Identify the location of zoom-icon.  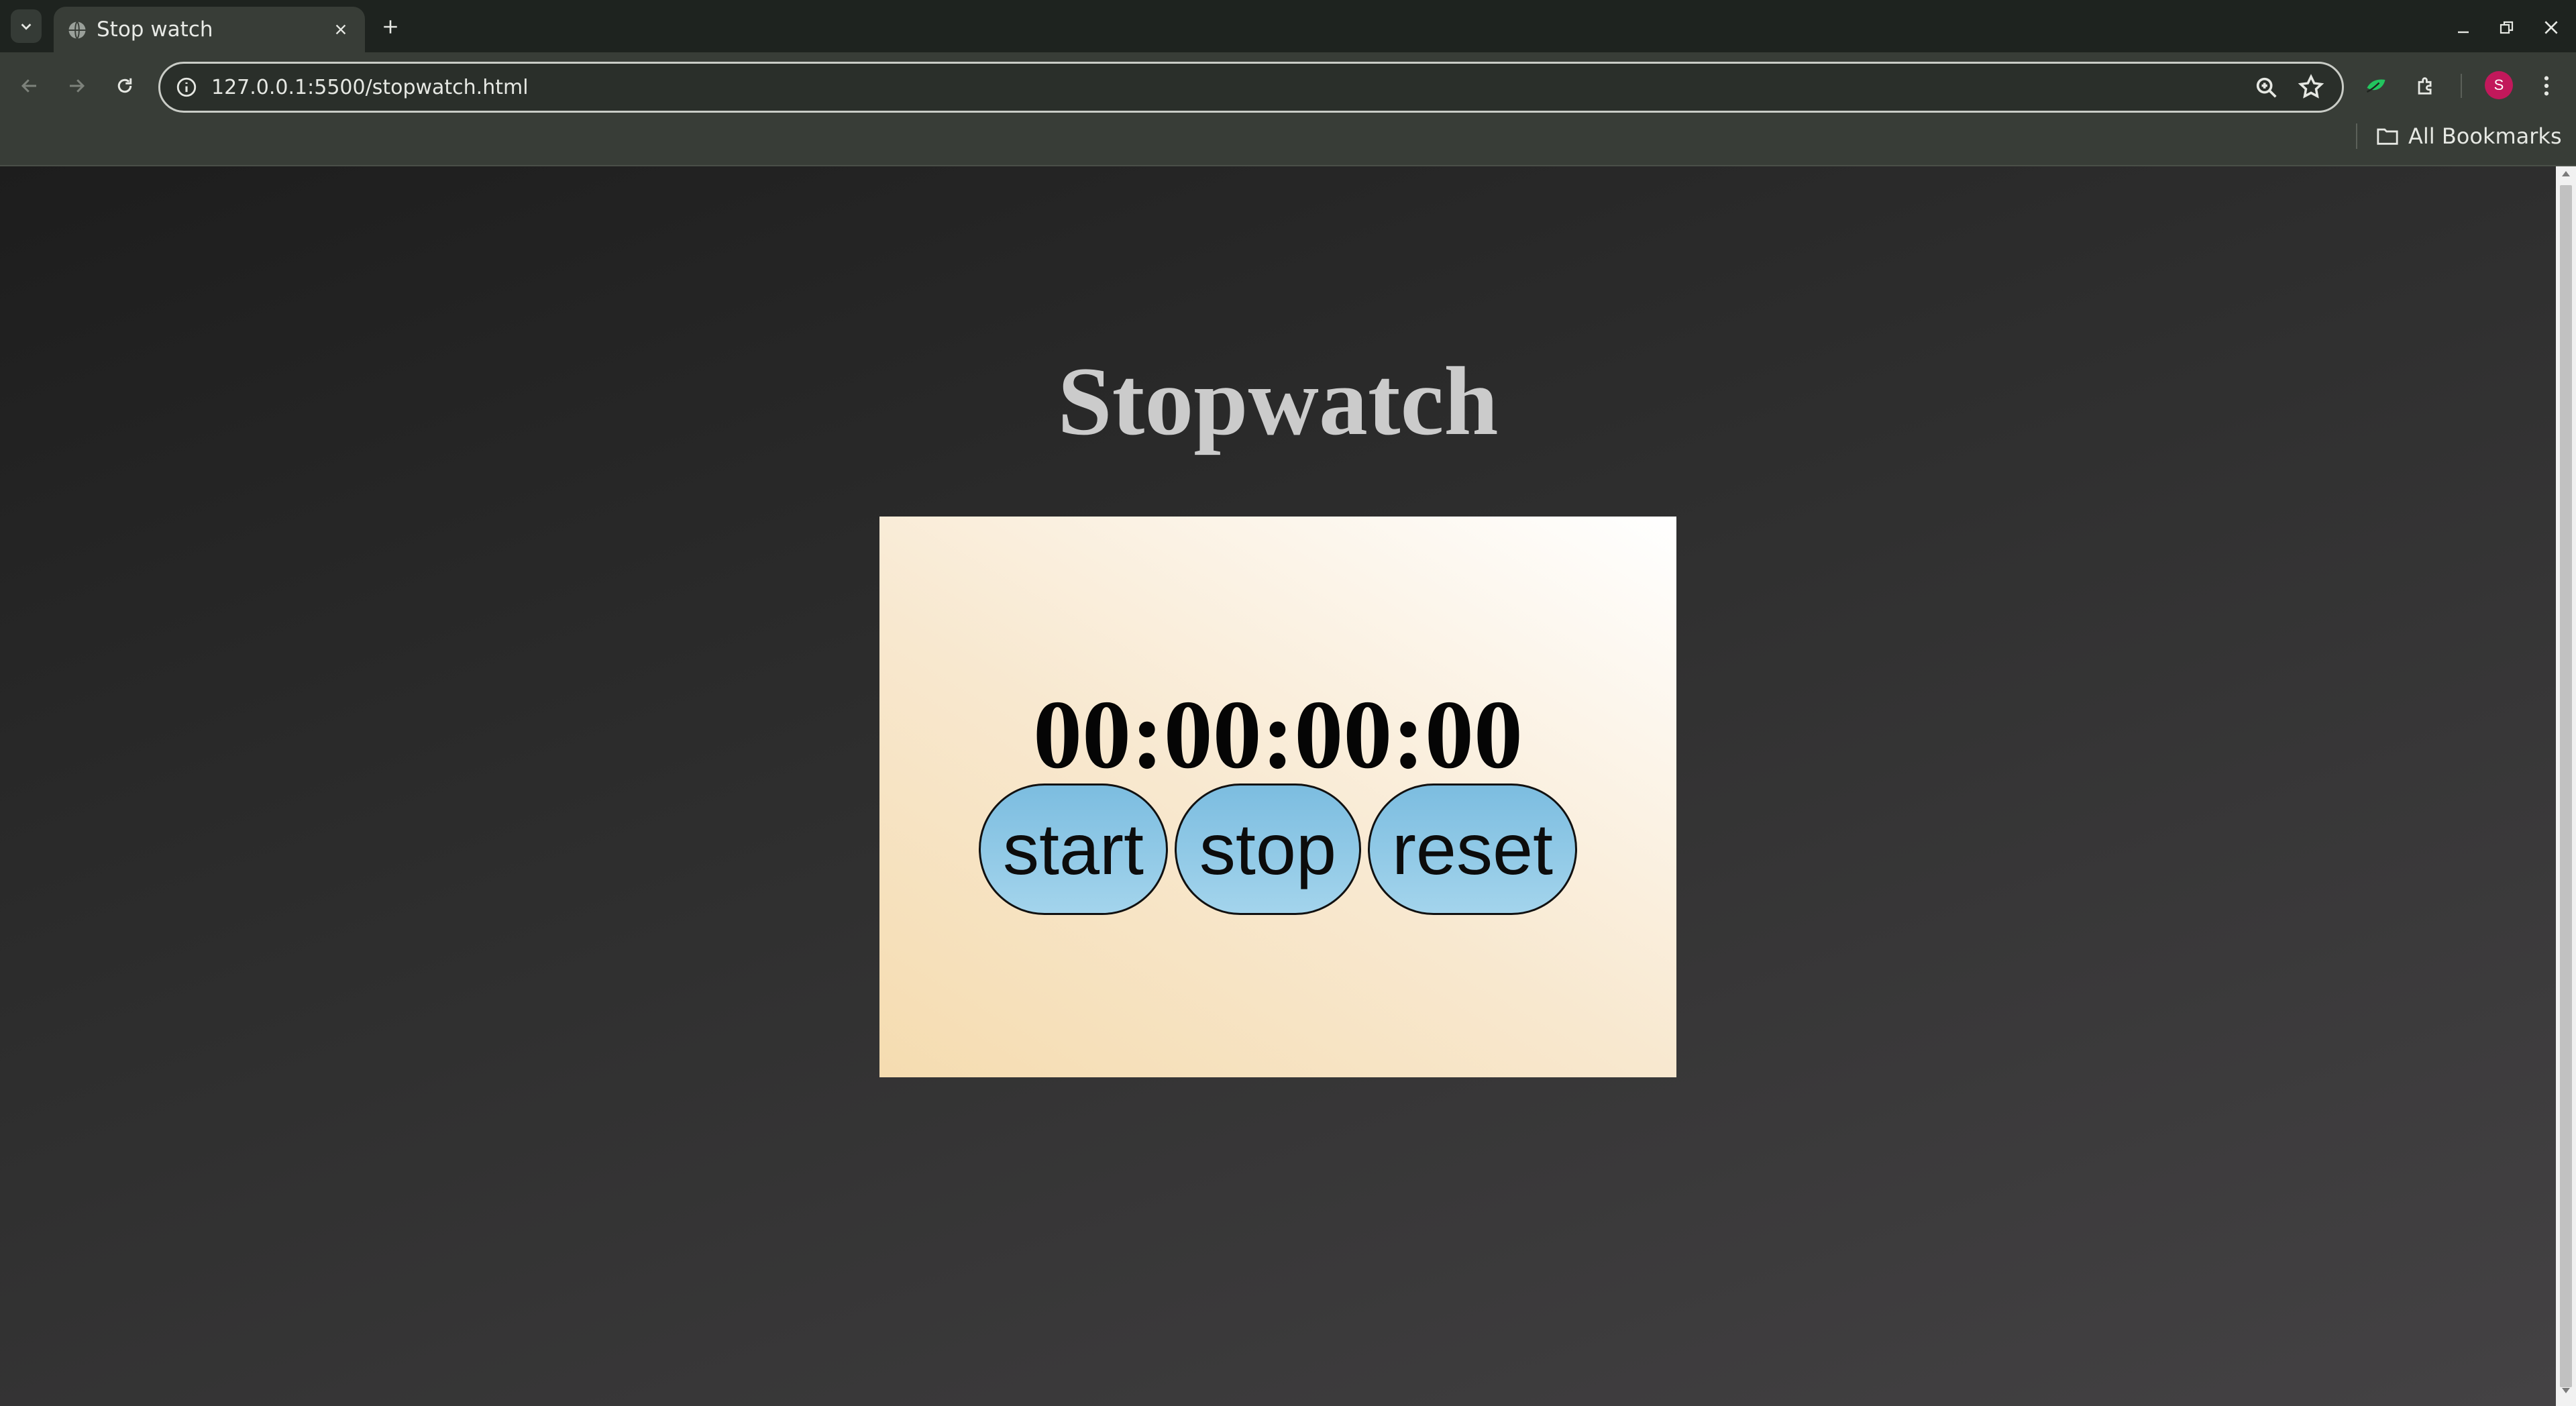
(2266, 87).